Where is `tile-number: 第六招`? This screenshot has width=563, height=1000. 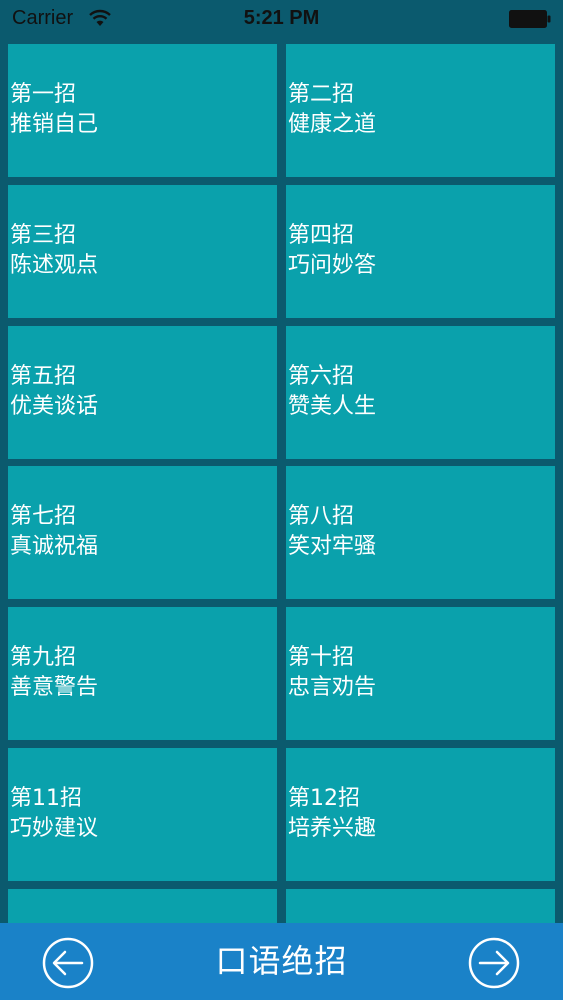
tile-number: 第六招 is located at coordinates (321, 376).